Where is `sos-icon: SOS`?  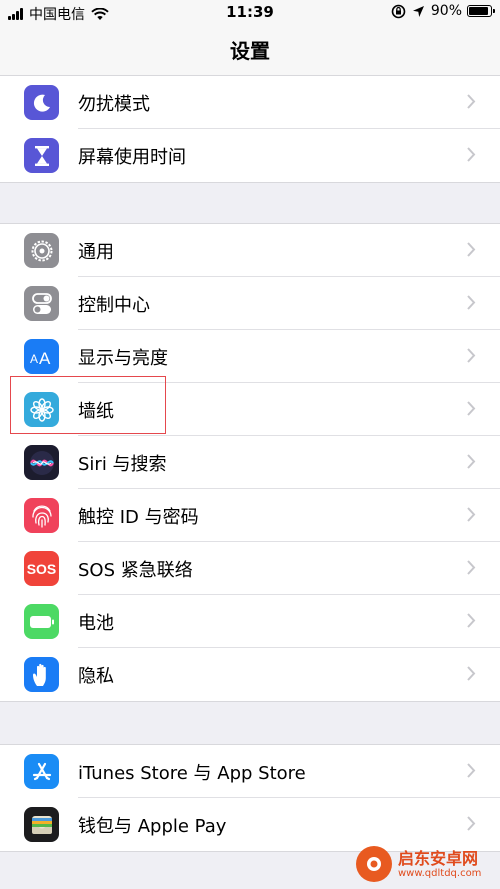 sos-icon: SOS is located at coordinates (41, 568).